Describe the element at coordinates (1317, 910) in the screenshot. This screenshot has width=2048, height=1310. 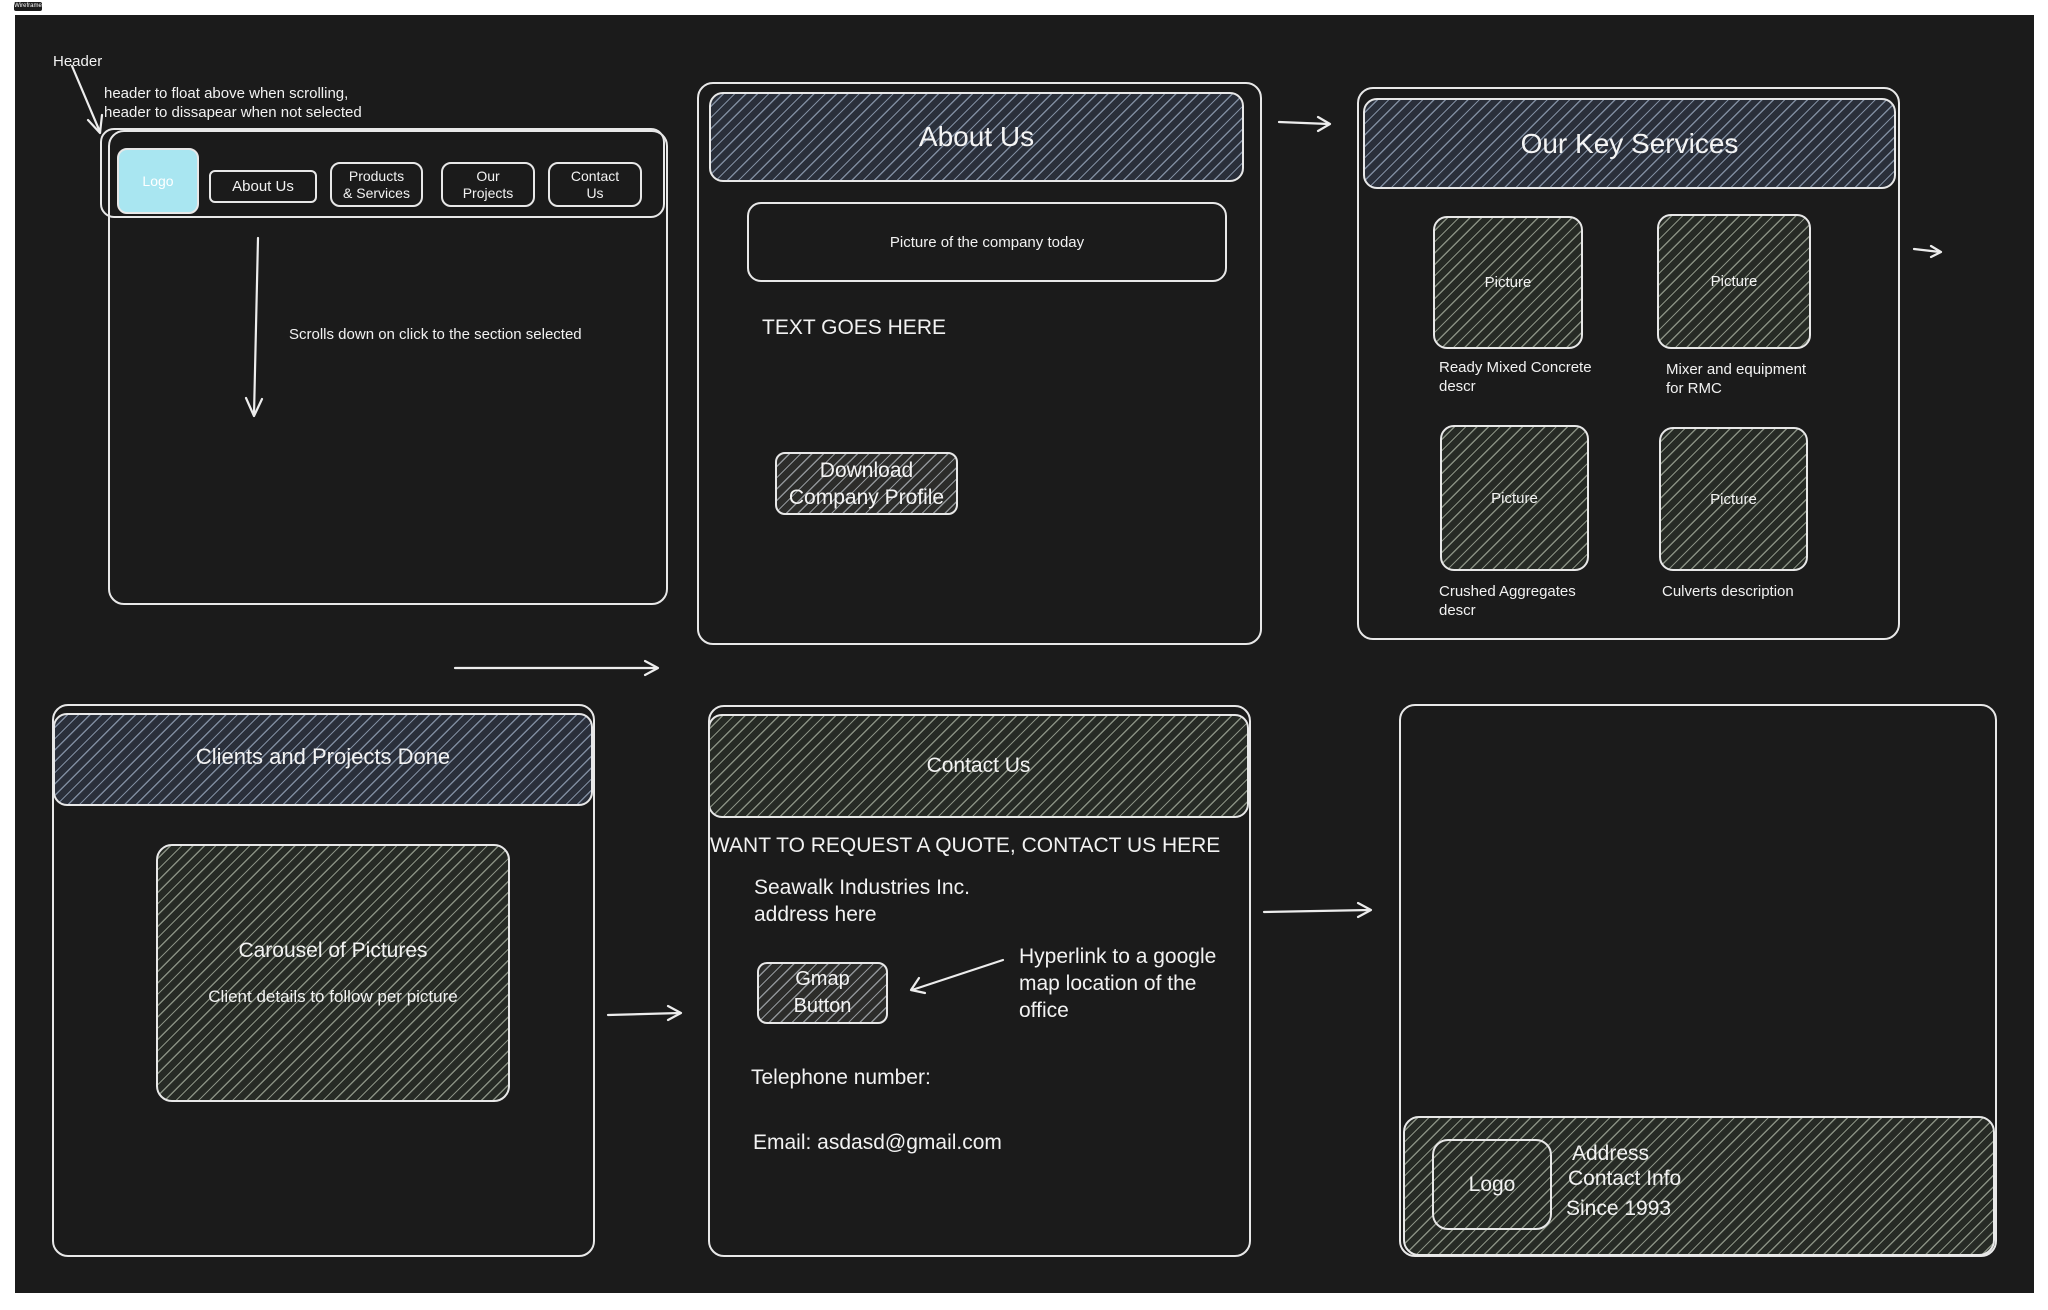
I see `contact-to-footer-arrow` at that location.